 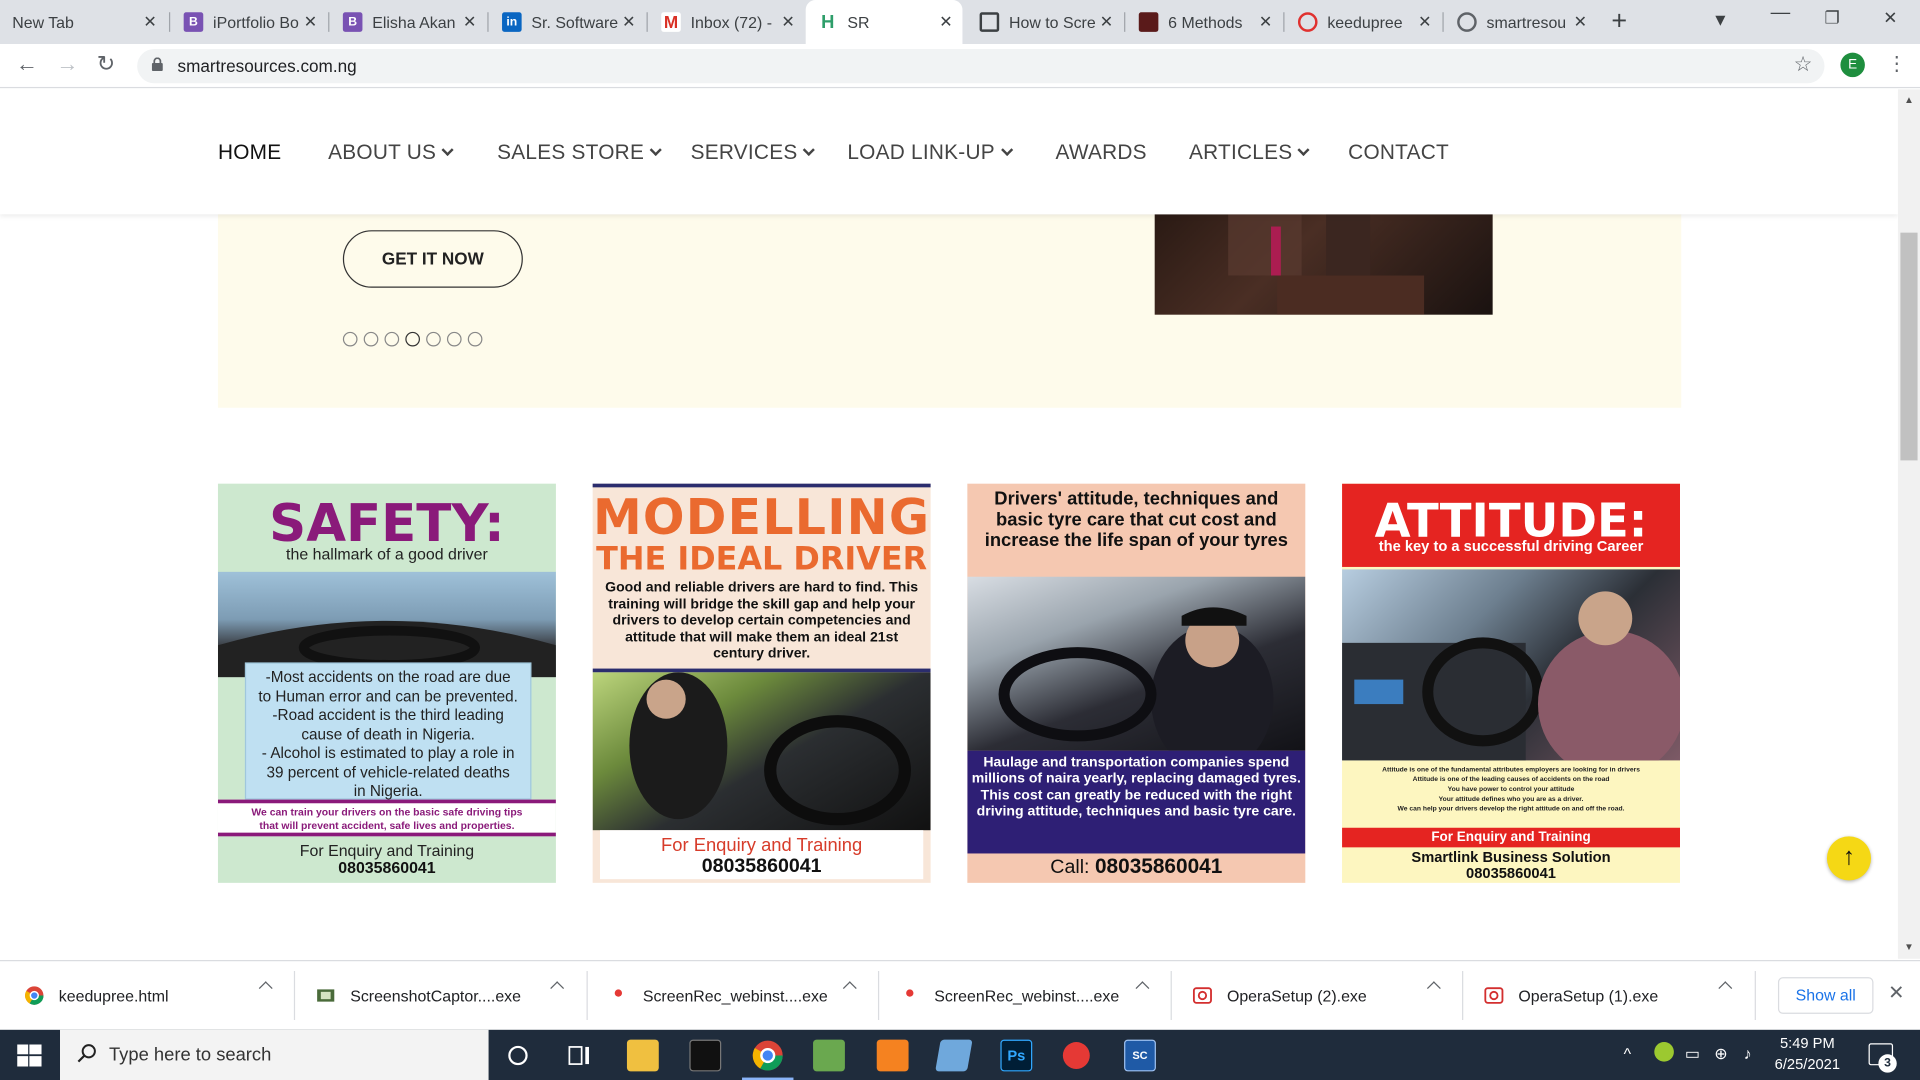 What do you see at coordinates (989, 22) in the screenshot?
I see `page-icon` at bounding box center [989, 22].